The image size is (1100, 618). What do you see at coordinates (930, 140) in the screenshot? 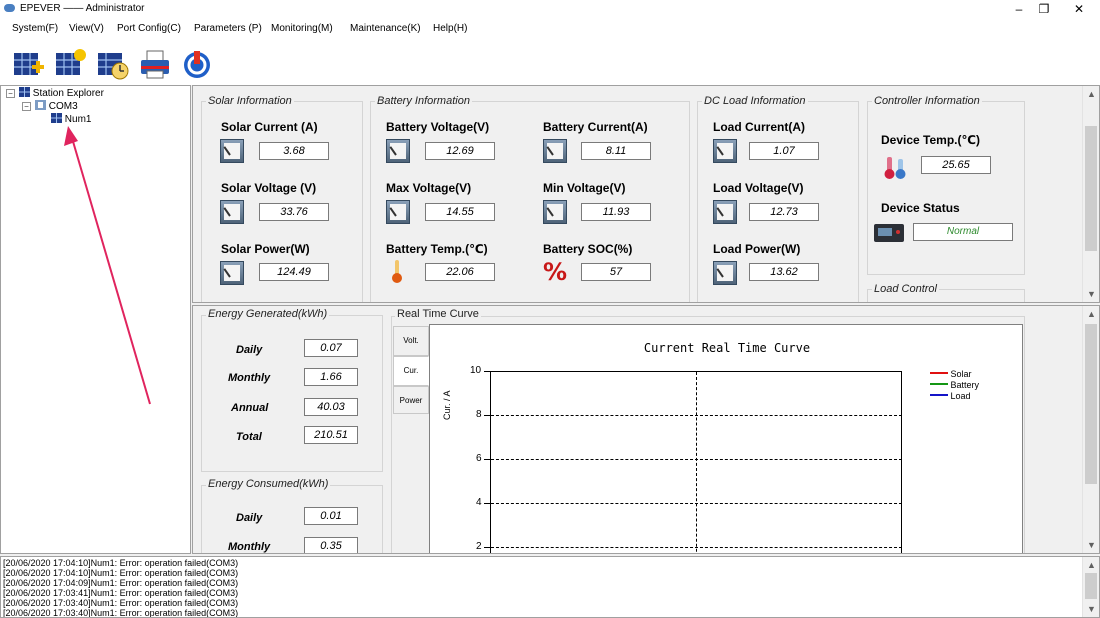
I see `field-label: Device Temp.(℃)` at bounding box center [930, 140].